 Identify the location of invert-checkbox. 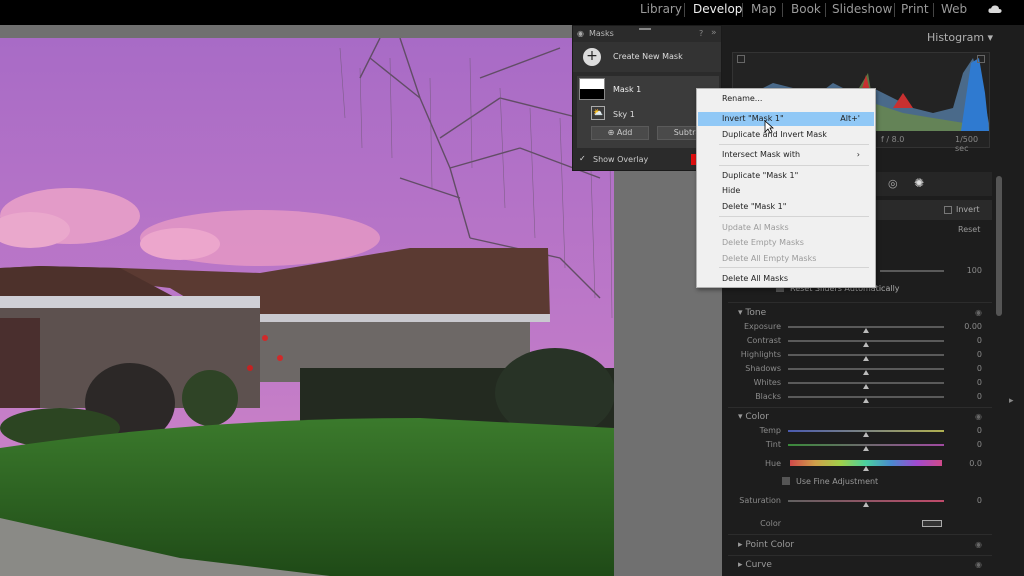
(948, 210).